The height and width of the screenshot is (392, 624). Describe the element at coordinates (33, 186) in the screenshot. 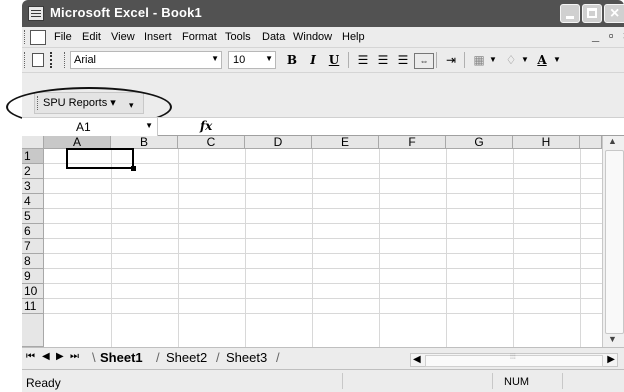

I see `row-header-3: 3` at that location.